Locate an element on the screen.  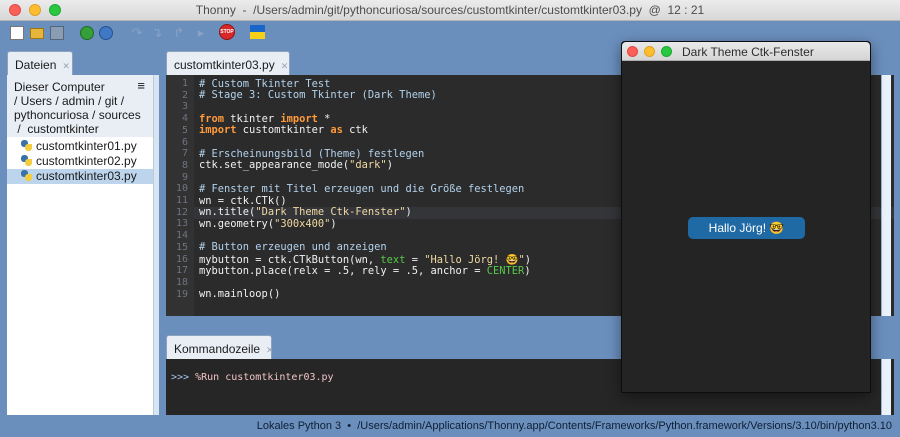
code-token: wn.title( is located at coordinates (227, 212).